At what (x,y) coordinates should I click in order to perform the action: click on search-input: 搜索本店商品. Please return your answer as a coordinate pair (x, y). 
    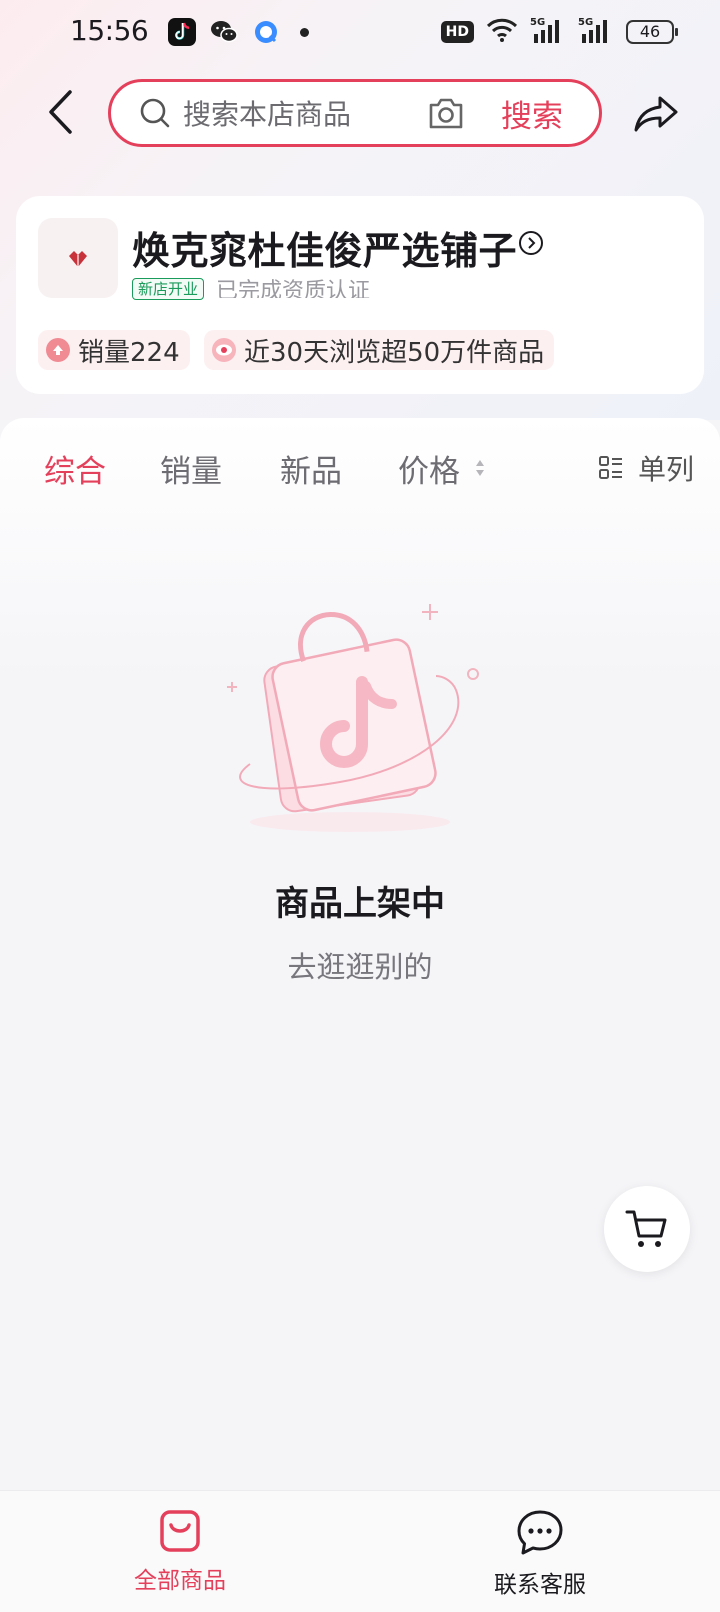
    Looking at the image, I should click on (305, 113).